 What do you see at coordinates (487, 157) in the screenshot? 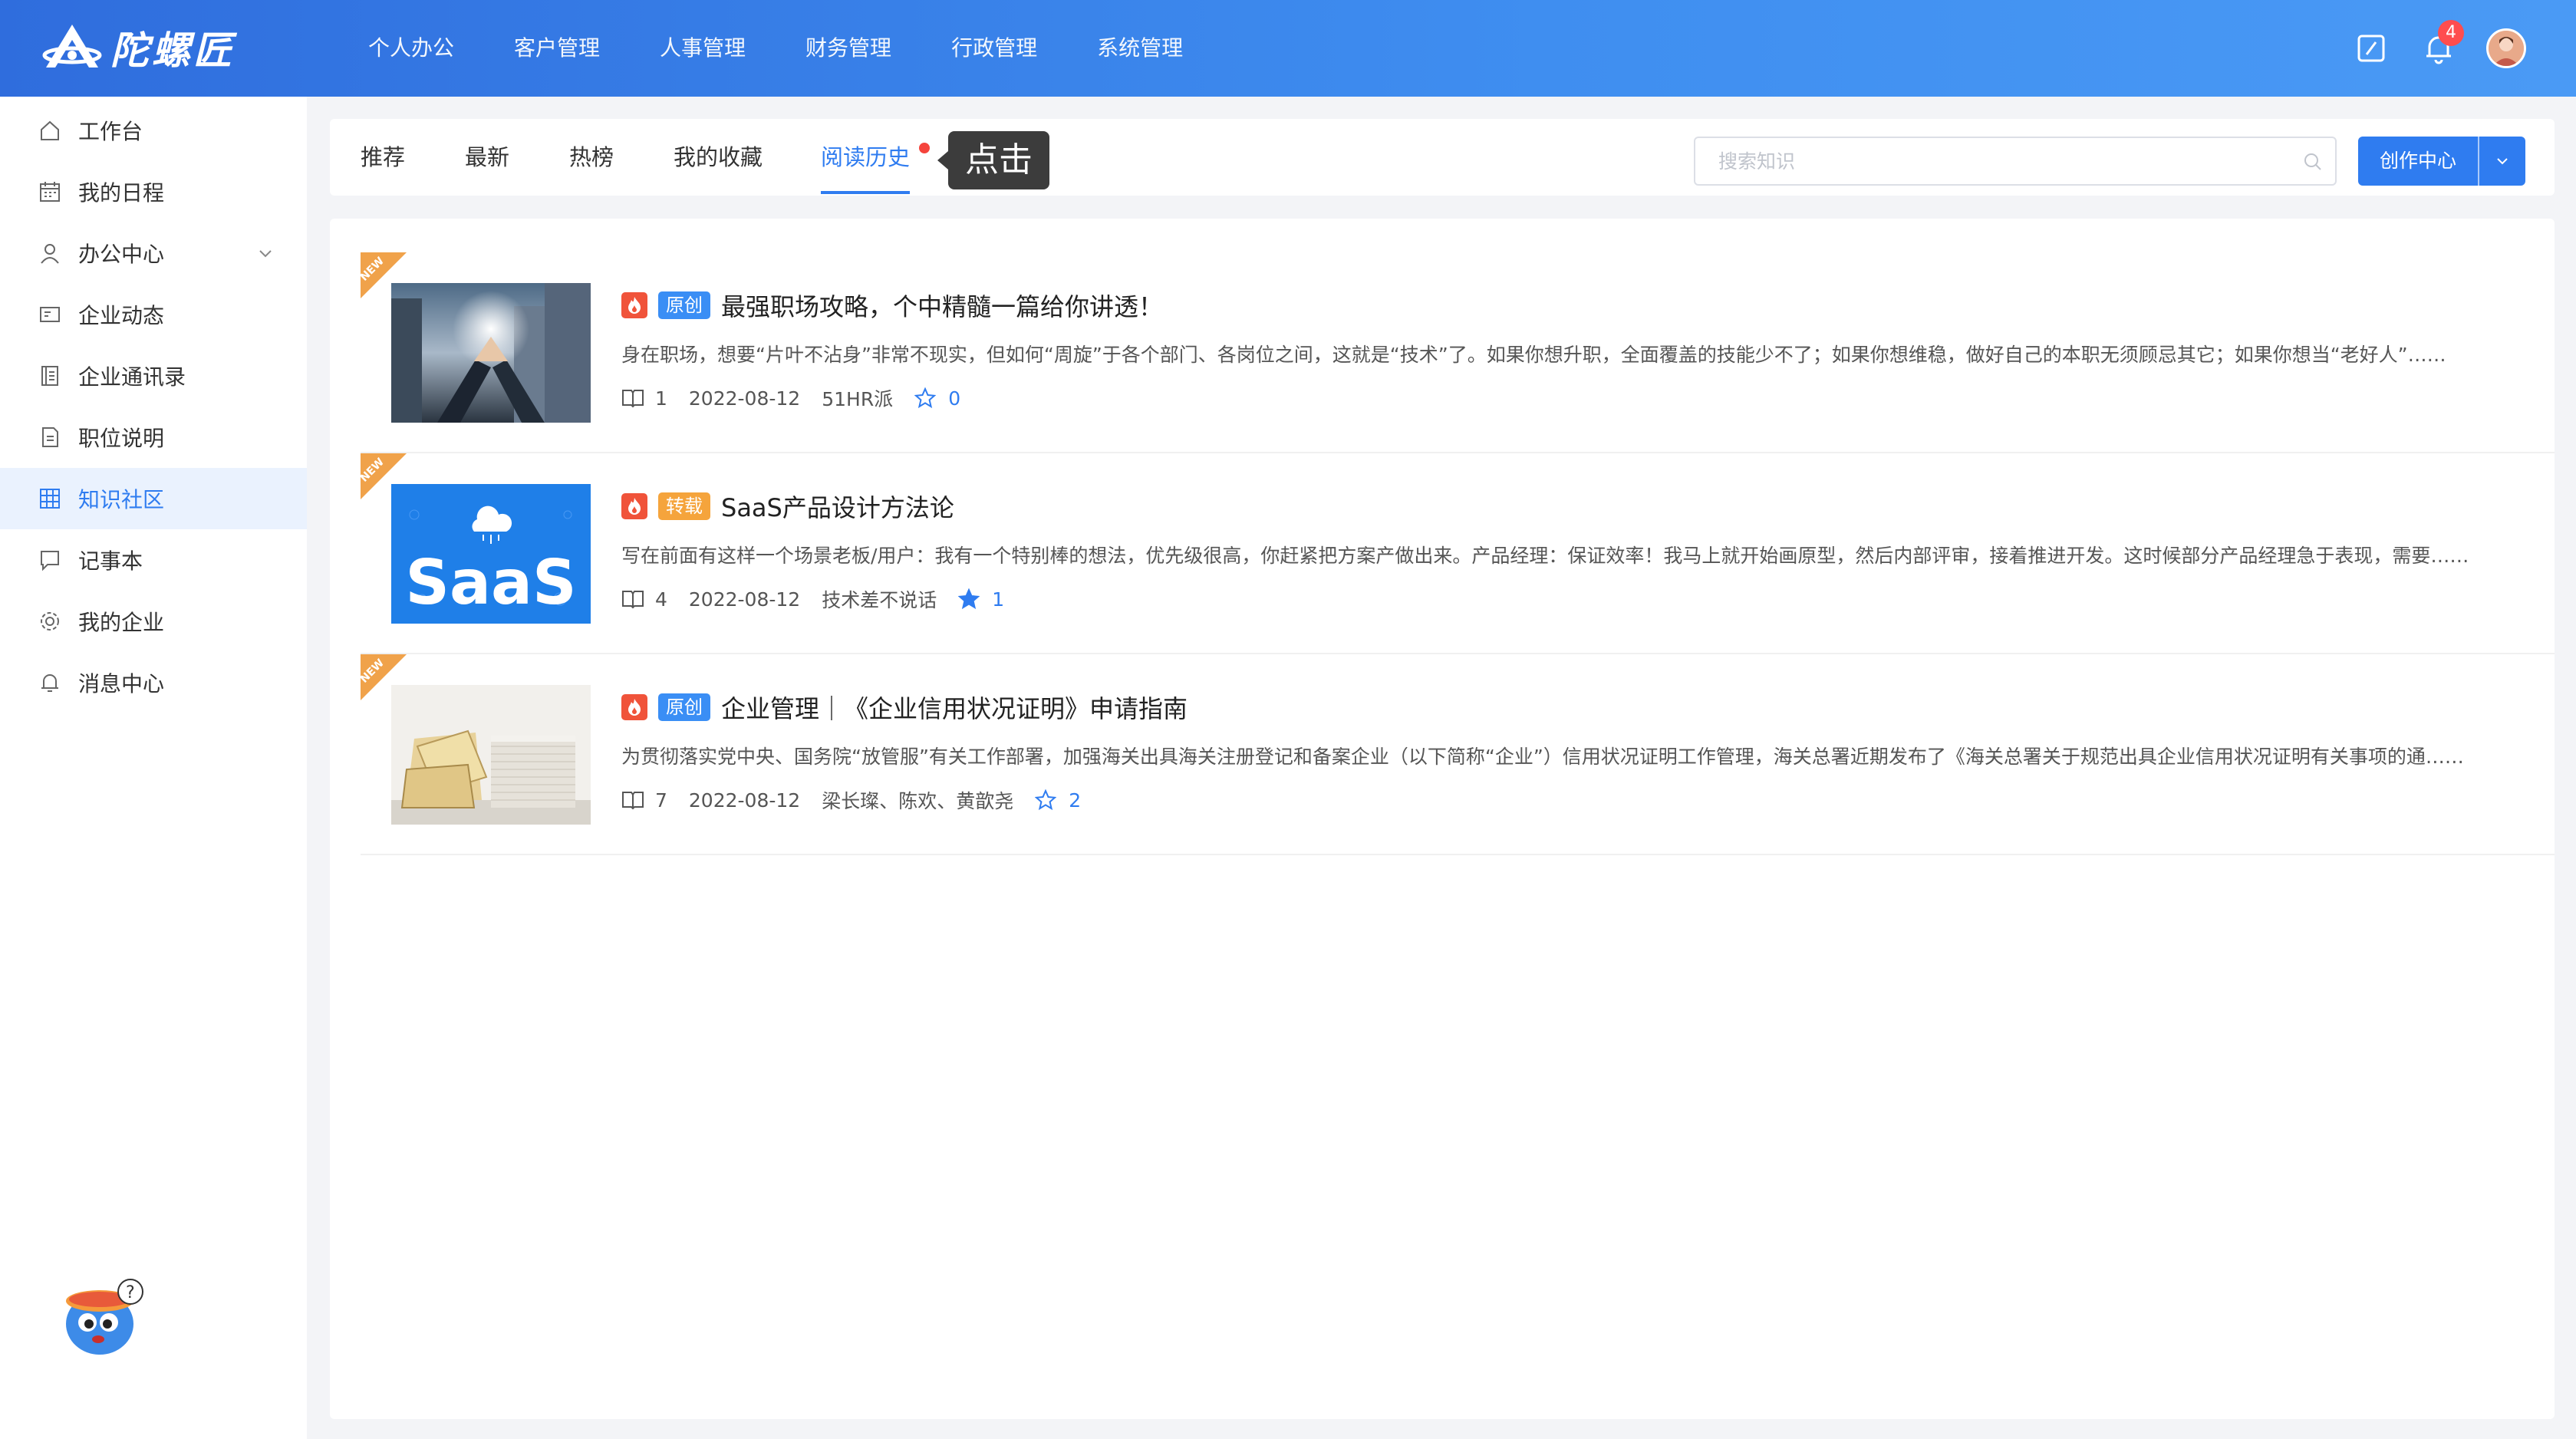
I see `tab-latest: 最新` at bounding box center [487, 157].